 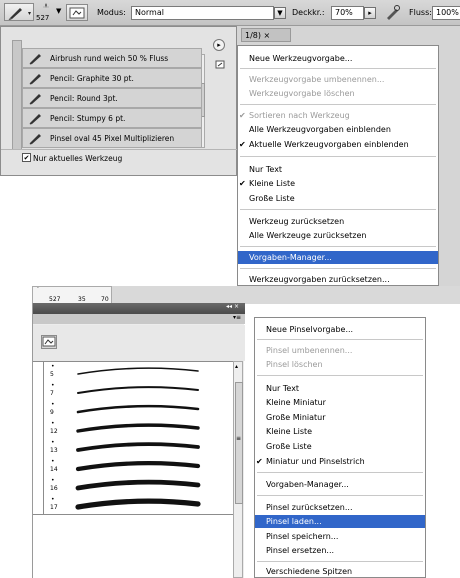 What do you see at coordinates (370, 13) in the screenshot?
I see `opacity-slider-arrow: ▸` at bounding box center [370, 13].